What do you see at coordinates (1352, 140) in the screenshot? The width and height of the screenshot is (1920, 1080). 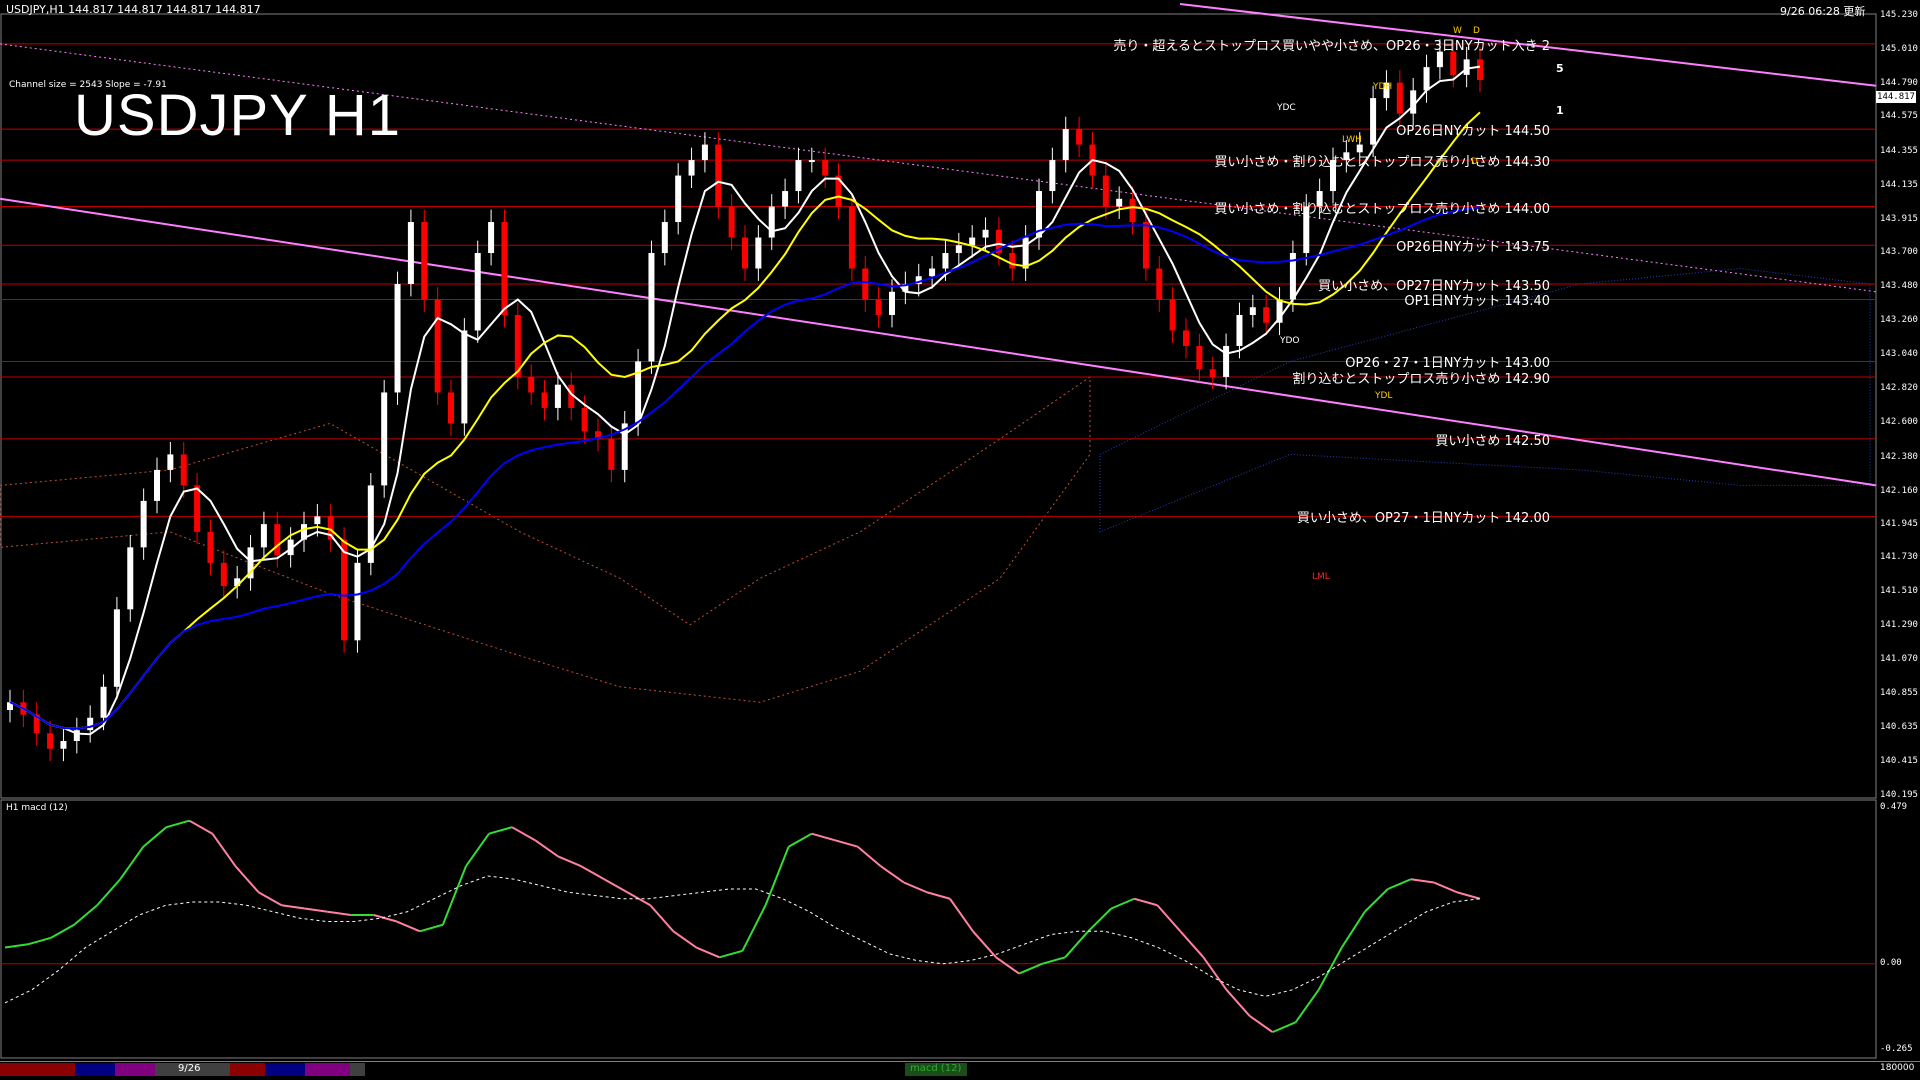 I see `box-label-lwh: LWH` at bounding box center [1352, 140].